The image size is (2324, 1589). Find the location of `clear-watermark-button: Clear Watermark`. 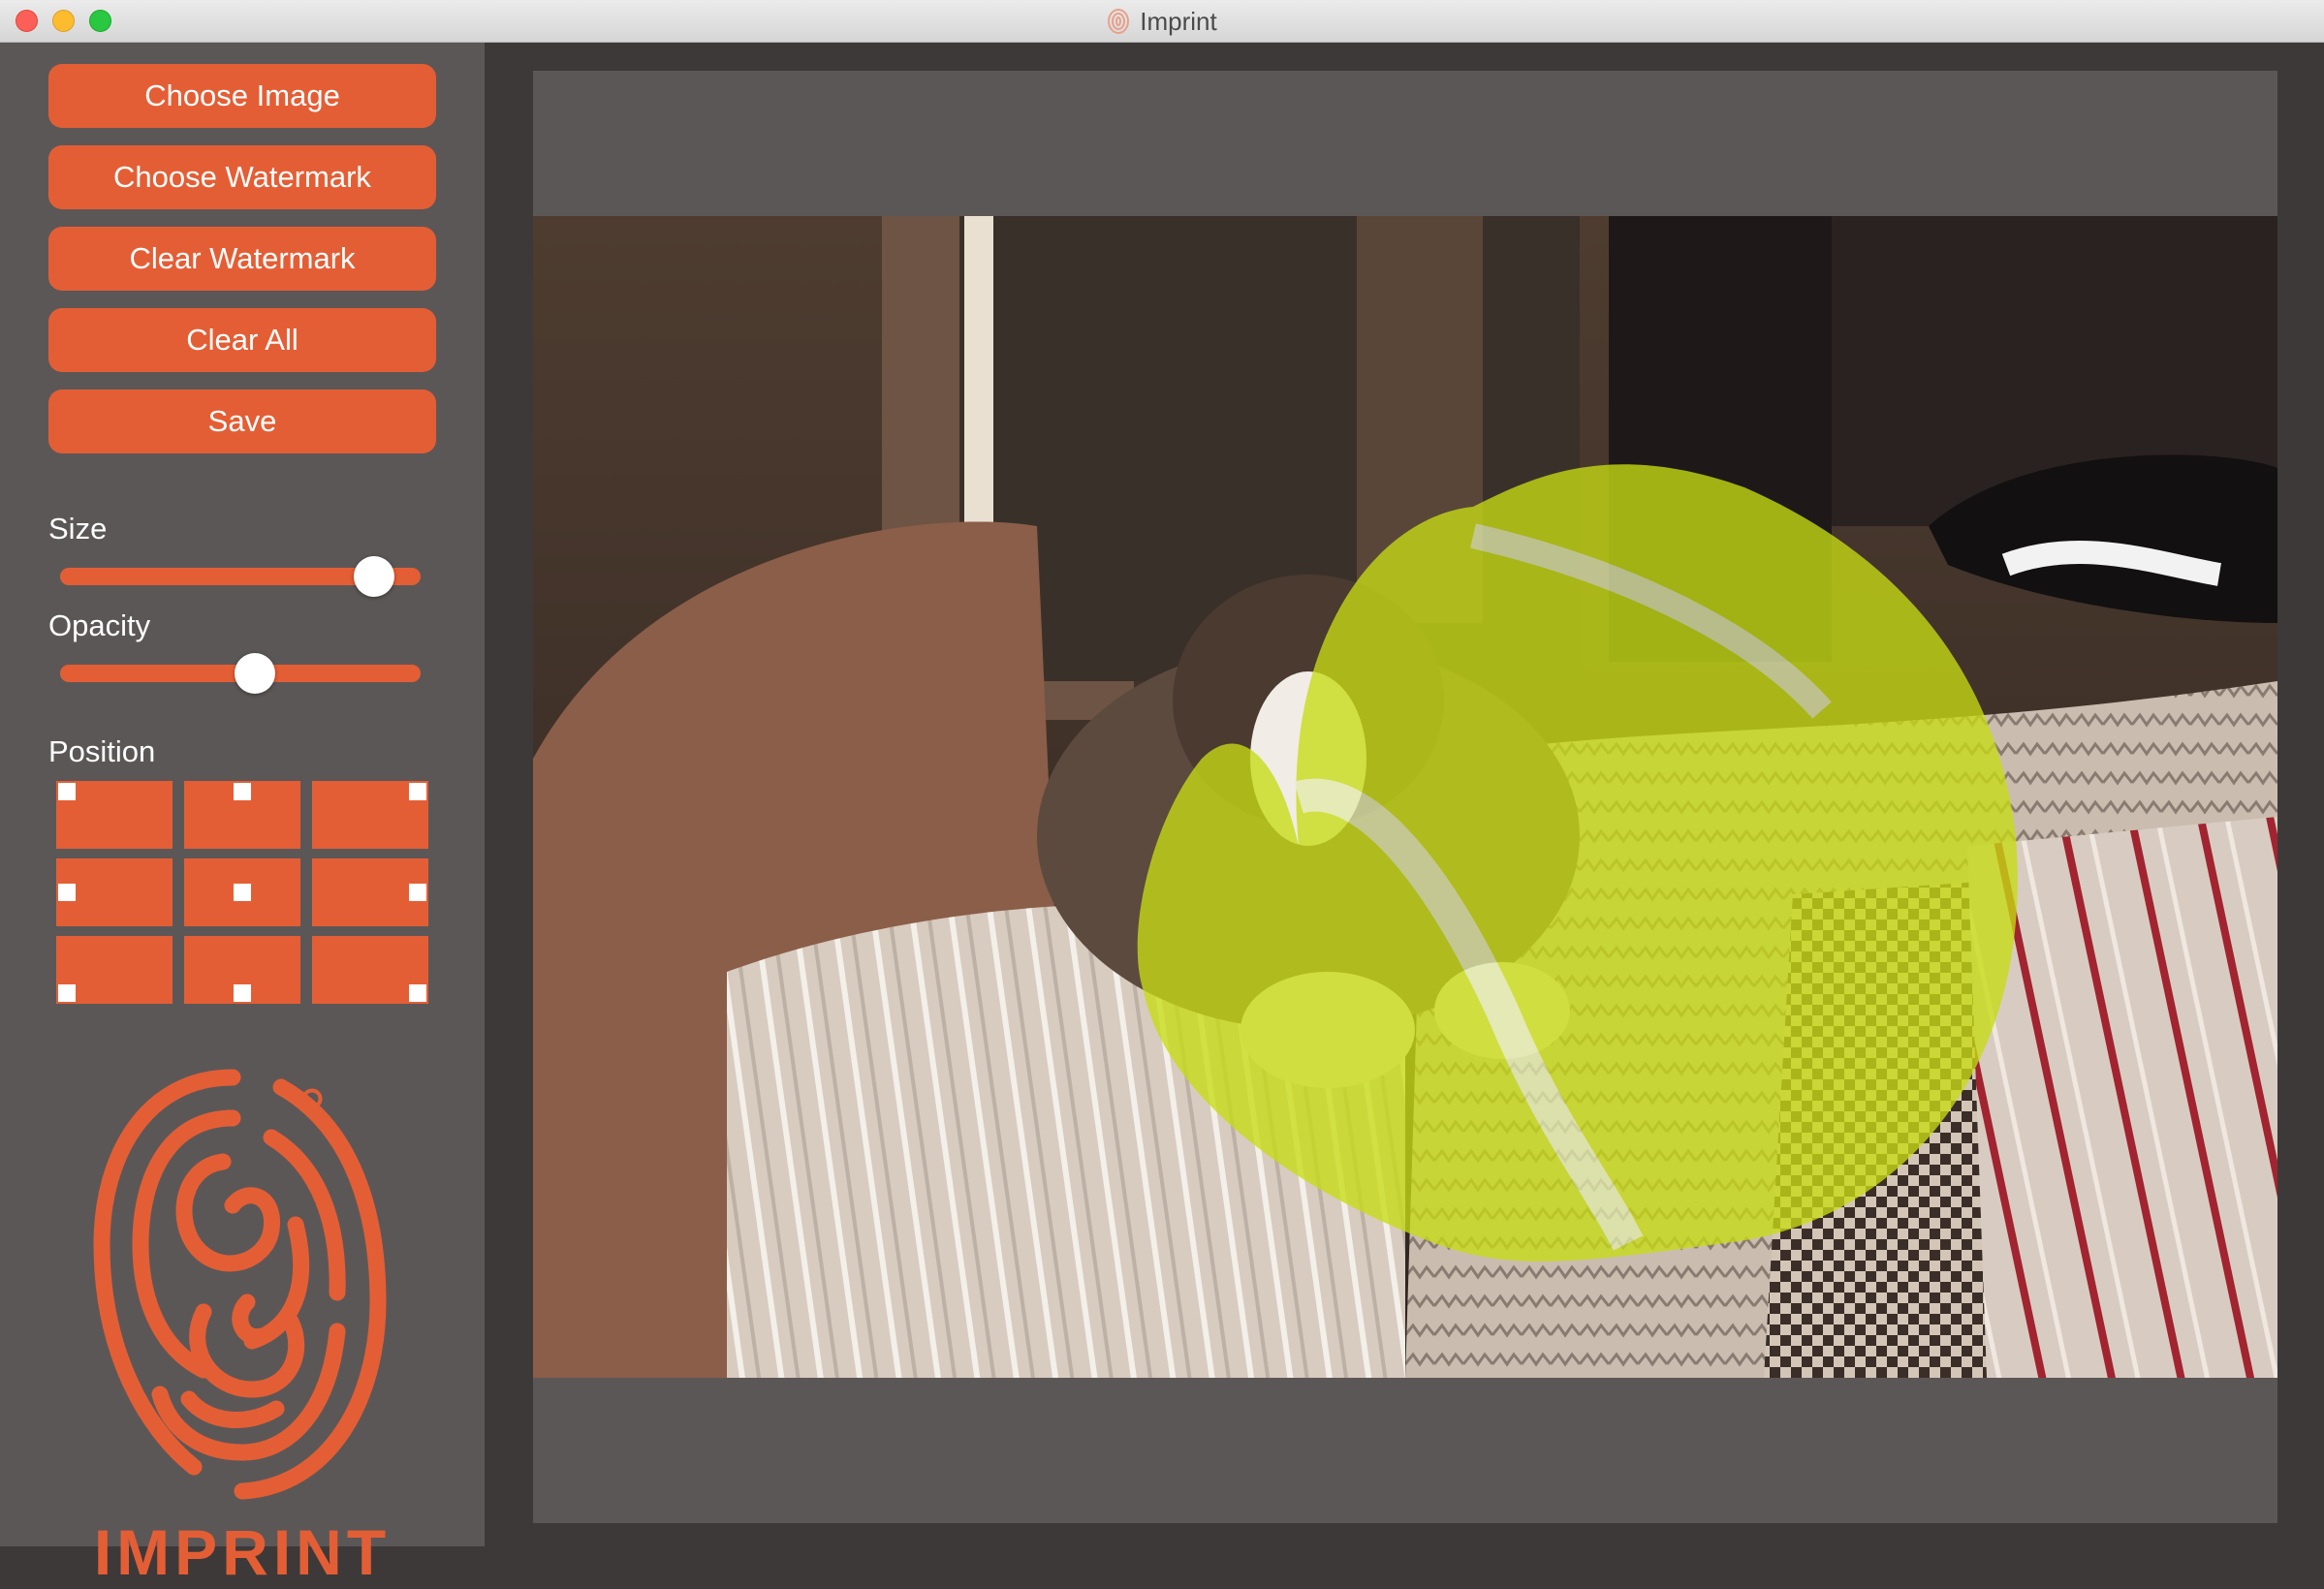

clear-watermark-button: Clear Watermark is located at coordinates (242, 259).